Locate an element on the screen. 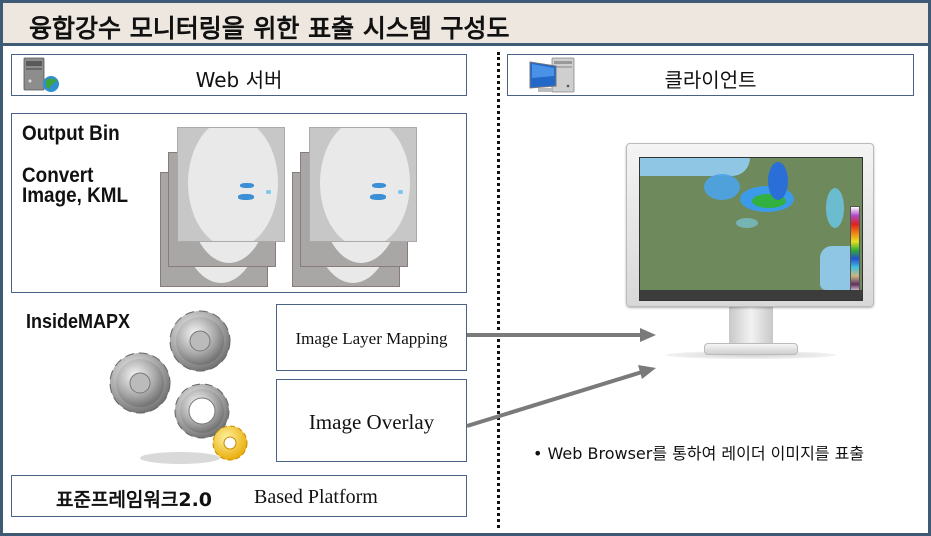 This screenshot has height=536, width=931. radar-map-screen is located at coordinates (751, 229).